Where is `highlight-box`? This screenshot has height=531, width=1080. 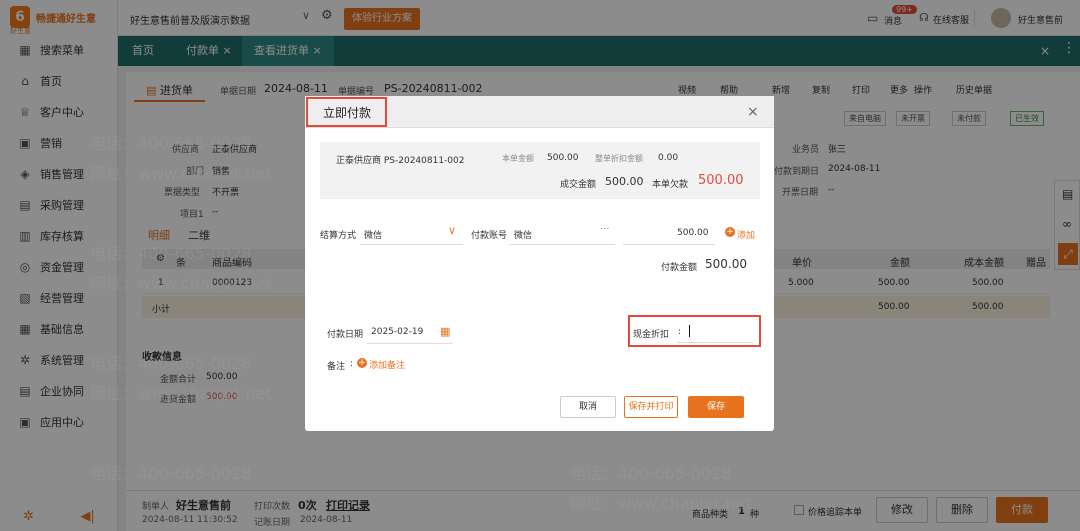
highlight-box is located at coordinates (346, 112).